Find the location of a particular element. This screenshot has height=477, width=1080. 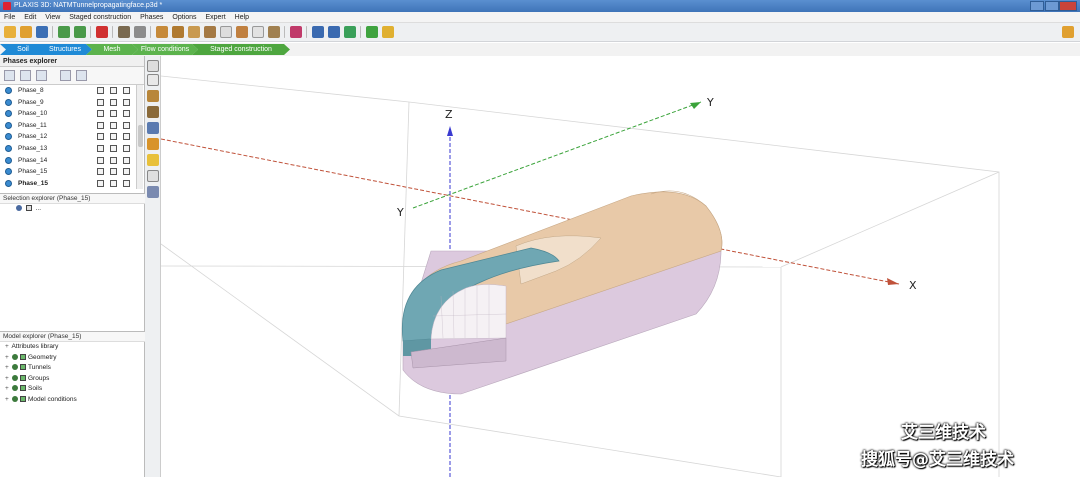

tab-flow-conditions: Flow conditions is located at coordinates (165, 49).